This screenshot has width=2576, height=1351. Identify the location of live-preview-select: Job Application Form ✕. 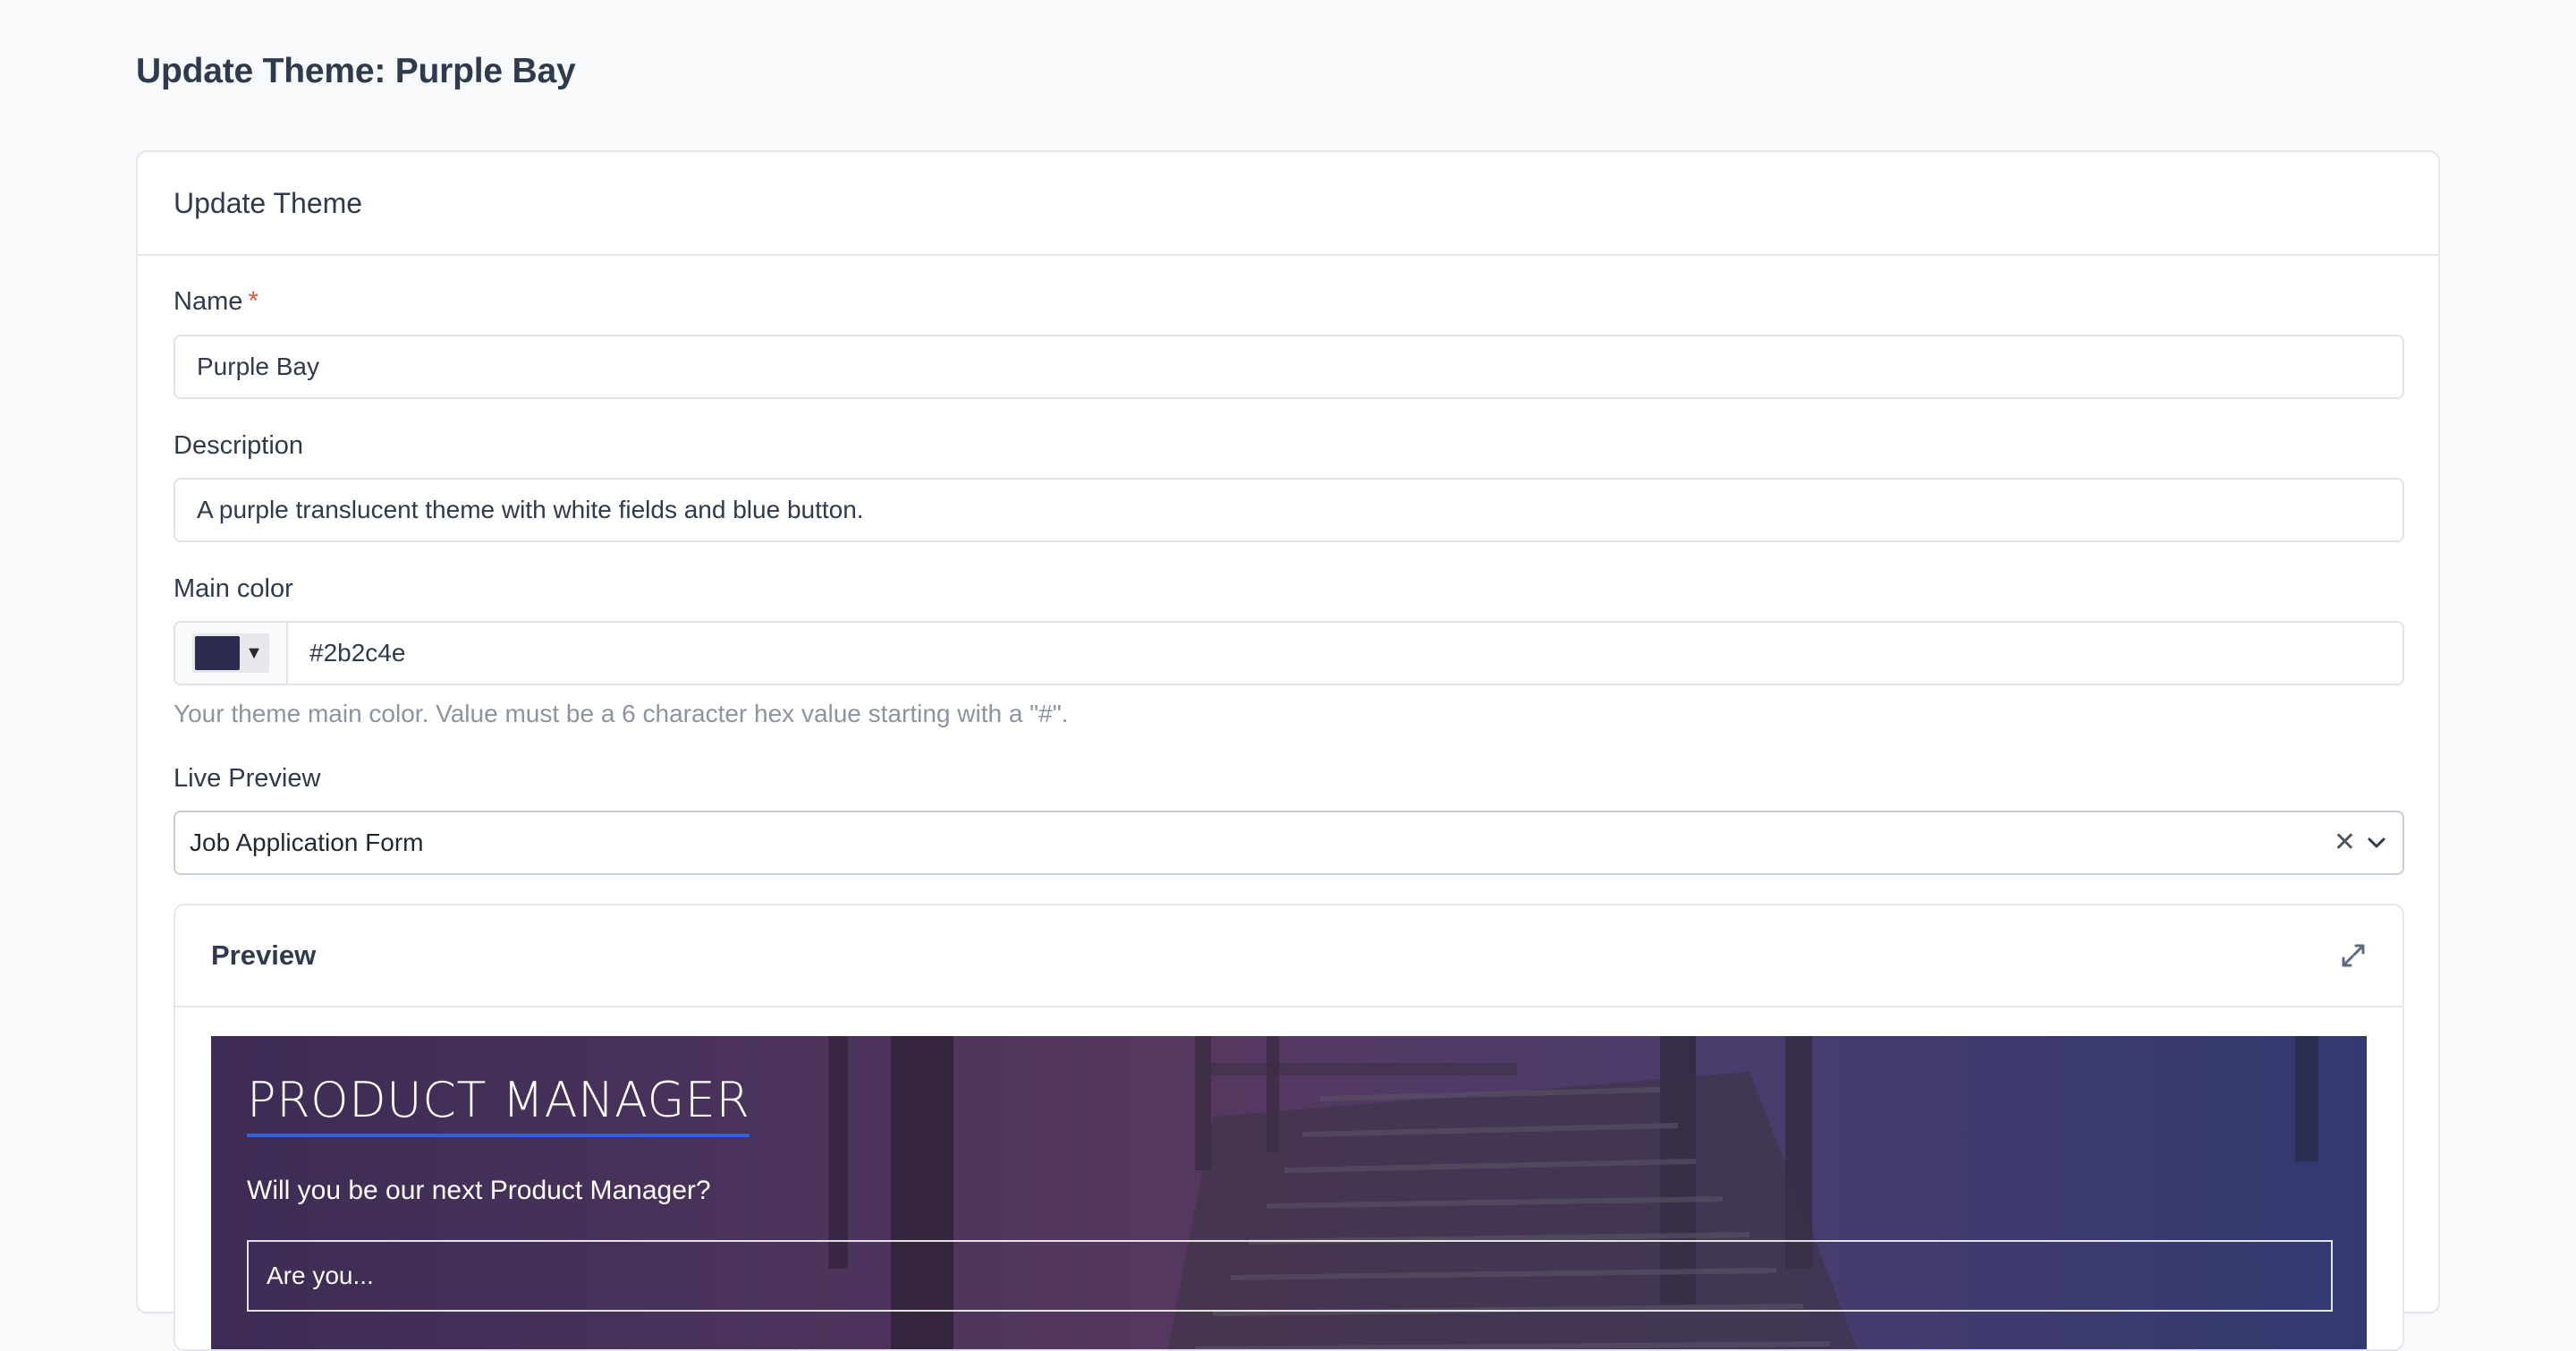
(1289, 843).